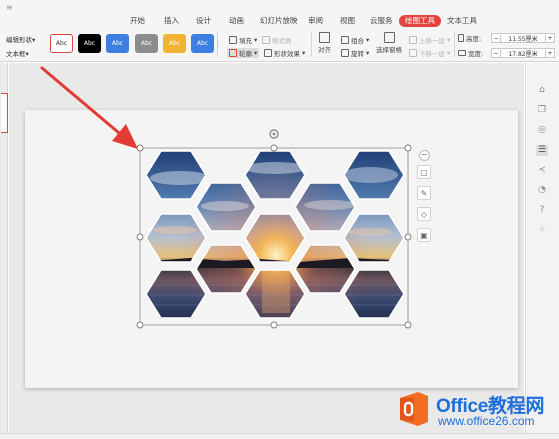 The image size is (559, 439). Describe the element at coordinates (424, 155) in the screenshot. I see `collapse-button: −` at that location.